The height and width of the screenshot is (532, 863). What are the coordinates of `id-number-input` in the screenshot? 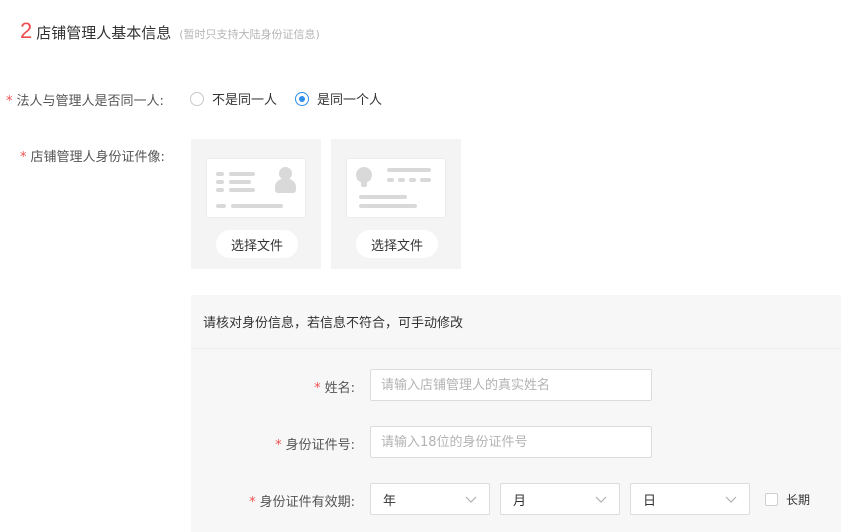 It's located at (511, 442).